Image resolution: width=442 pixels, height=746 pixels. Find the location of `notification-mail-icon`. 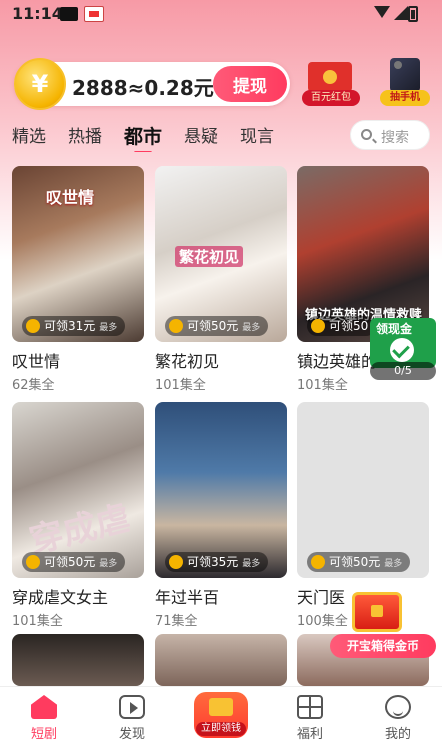

notification-mail-icon is located at coordinates (94, 14).